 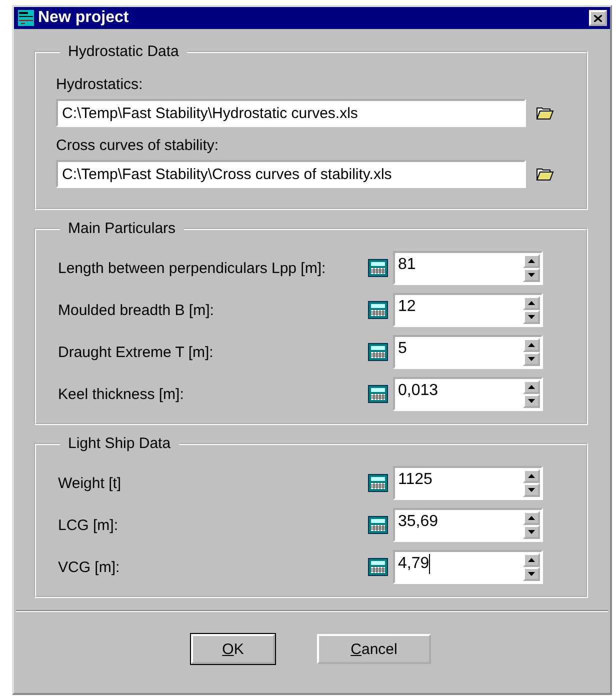 What do you see at coordinates (136, 310) in the screenshot?
I see `field-label: Moulded breadth B [m]:` at bounding box center [136, 310].